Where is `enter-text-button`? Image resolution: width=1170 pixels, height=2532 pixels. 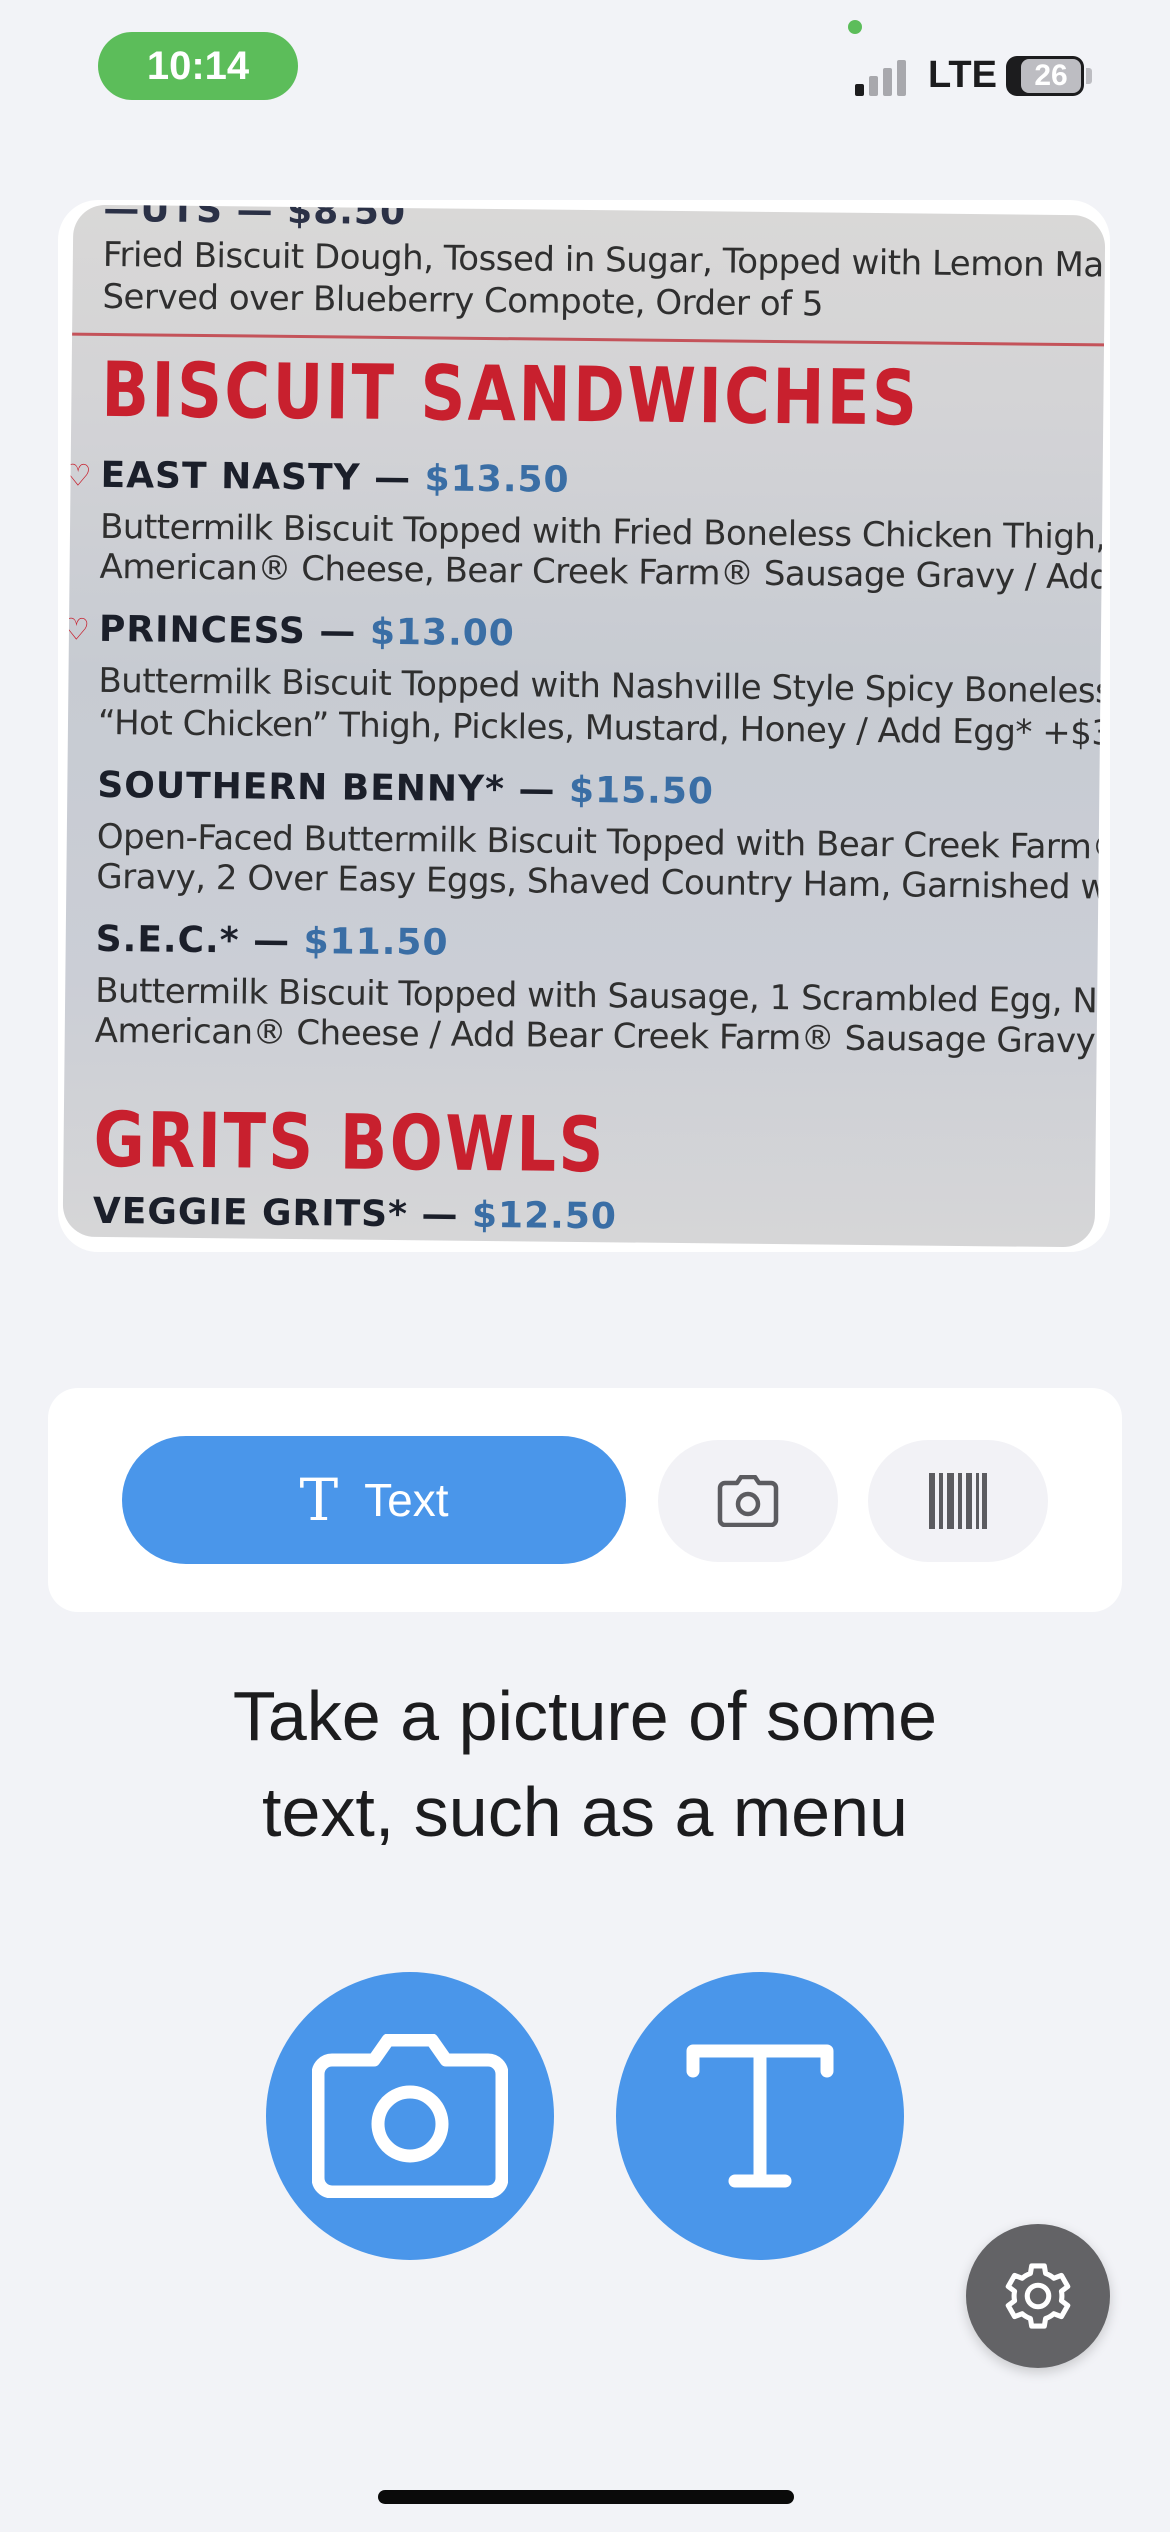 enter-text-button is located at coordinates (760, 2116).